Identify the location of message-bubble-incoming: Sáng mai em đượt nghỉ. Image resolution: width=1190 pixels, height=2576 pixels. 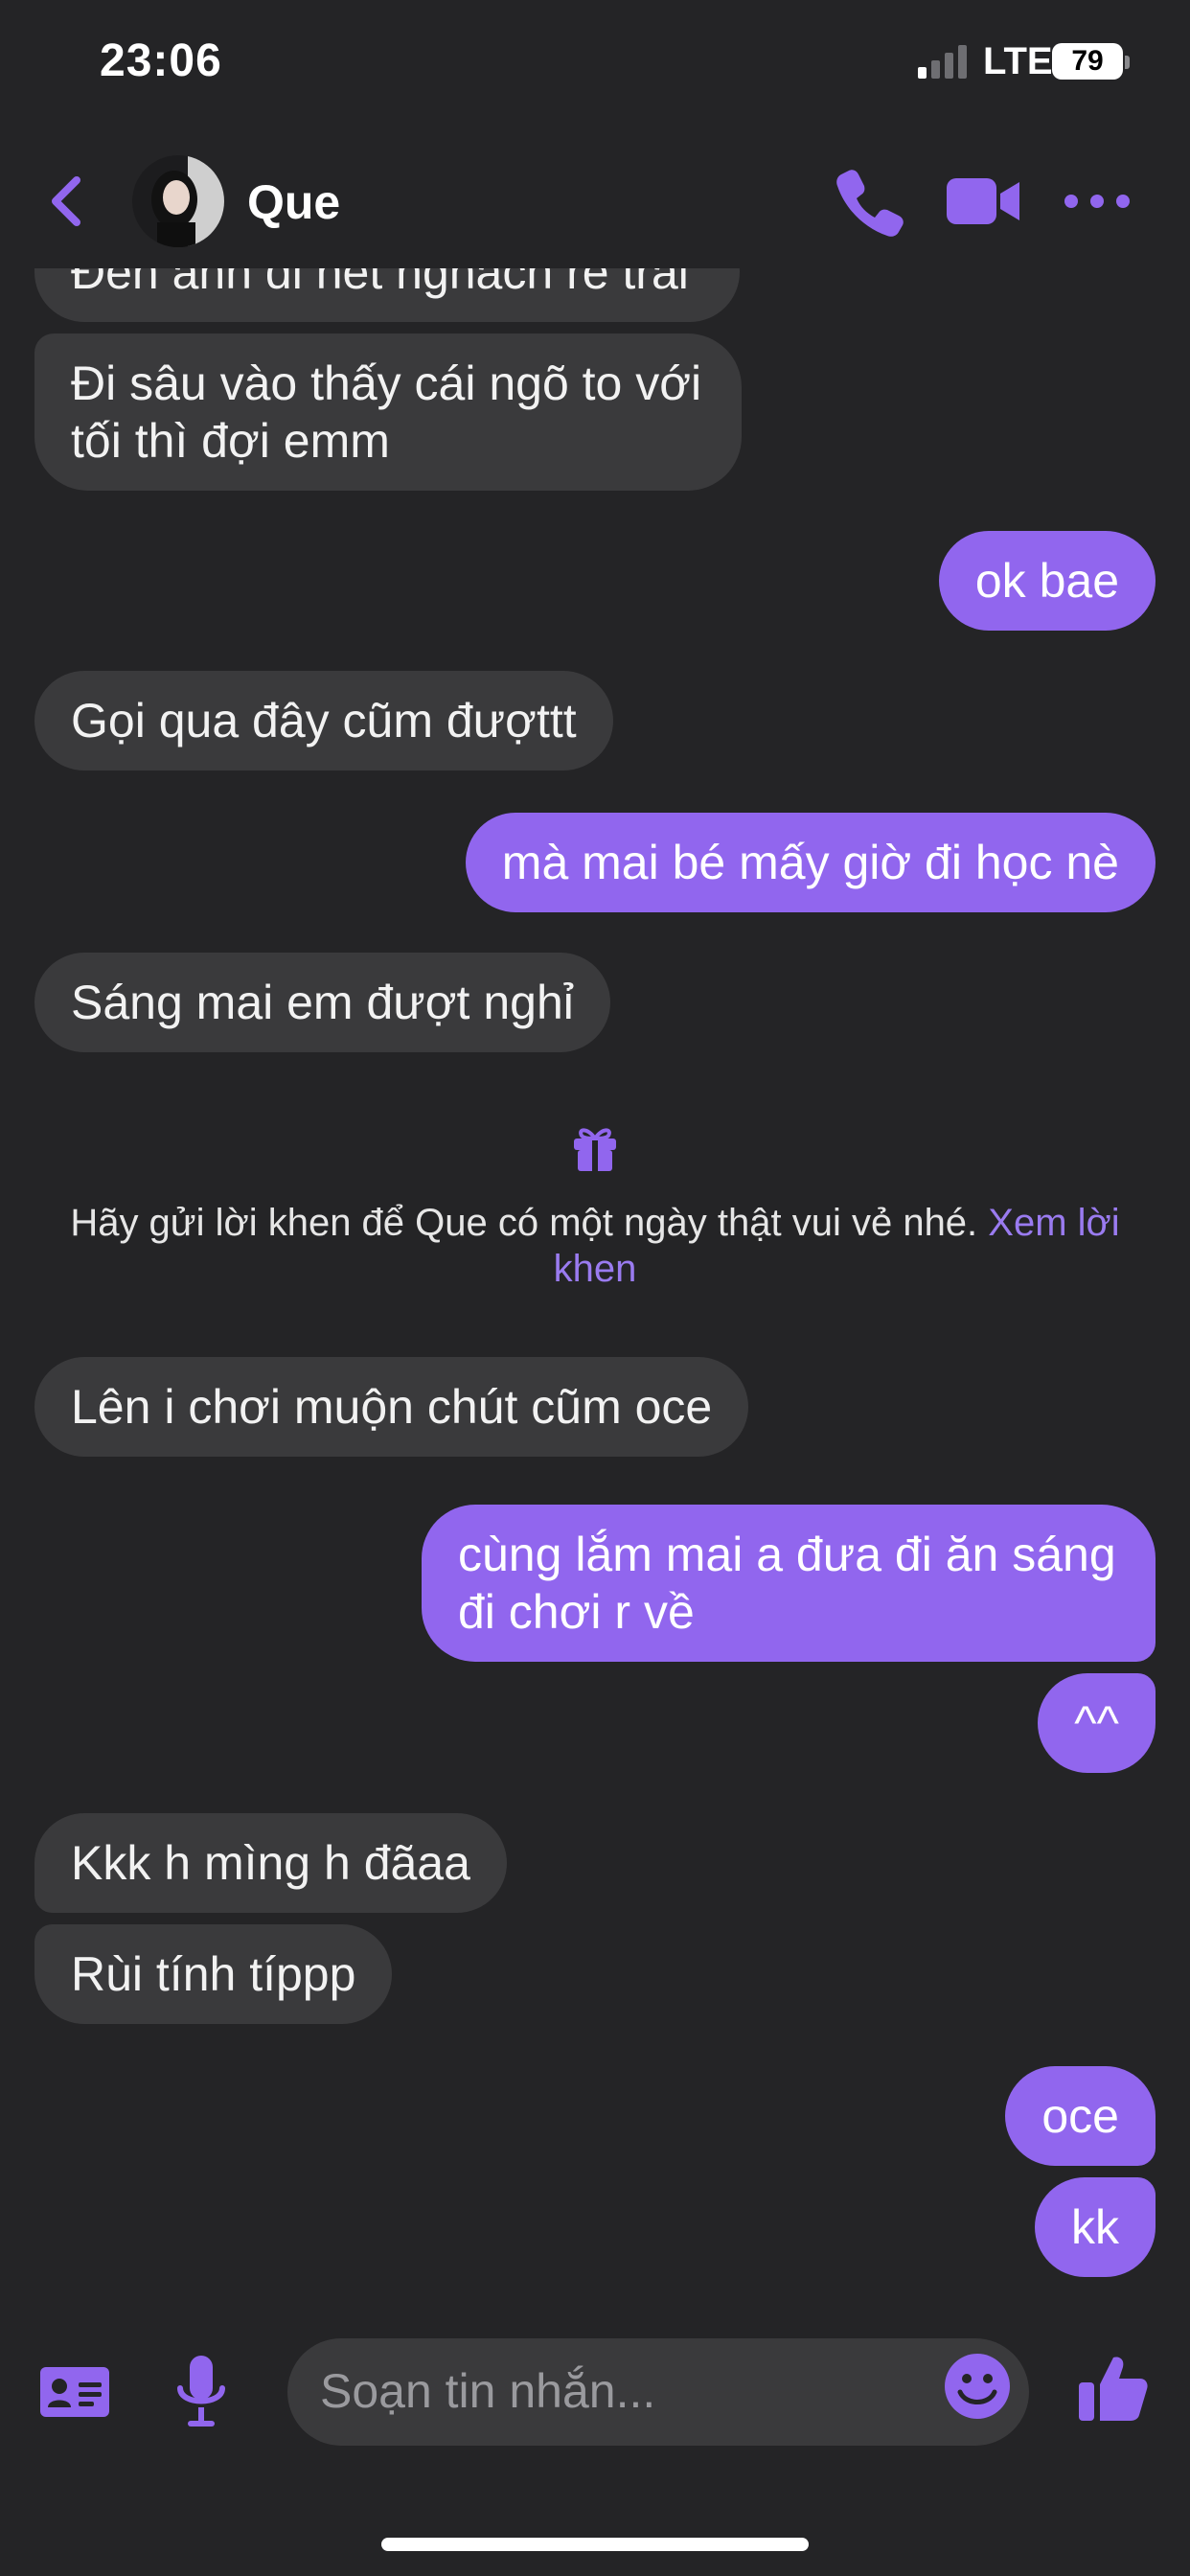
(322, 1002).